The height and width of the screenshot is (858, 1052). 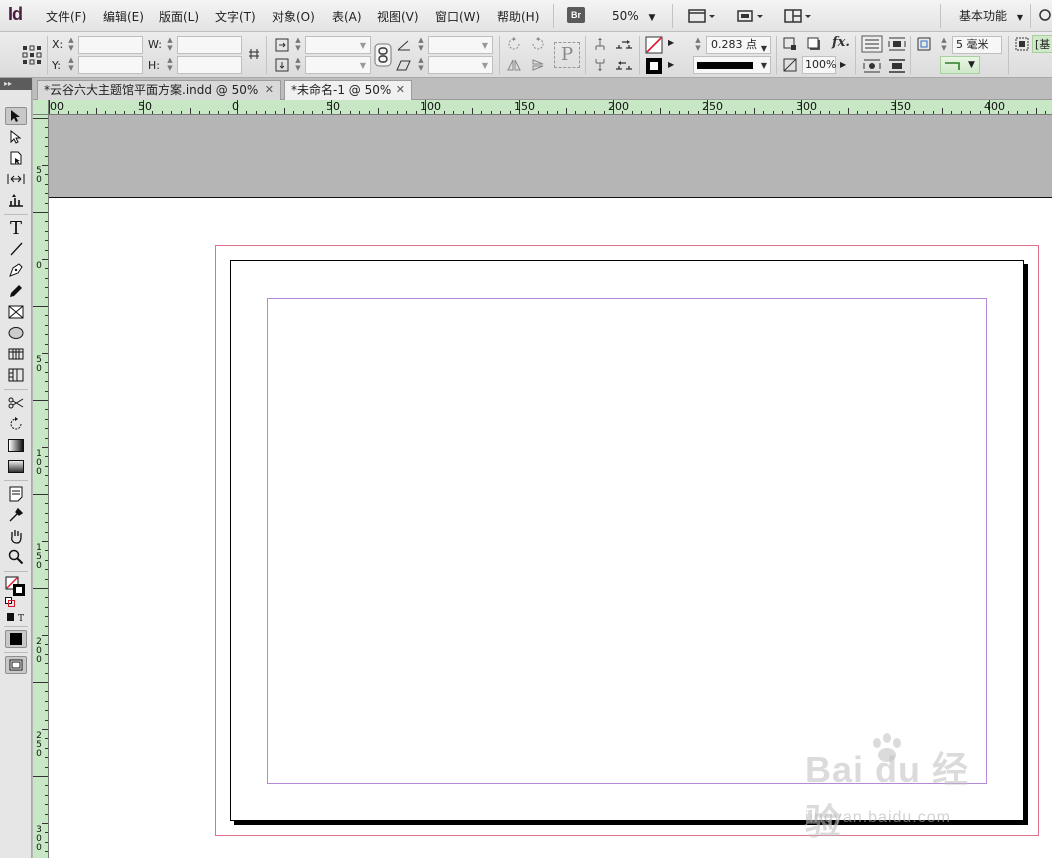 I want to click on wrap-offset-stepper: ▲ ▼, so click(x=944, y=45).